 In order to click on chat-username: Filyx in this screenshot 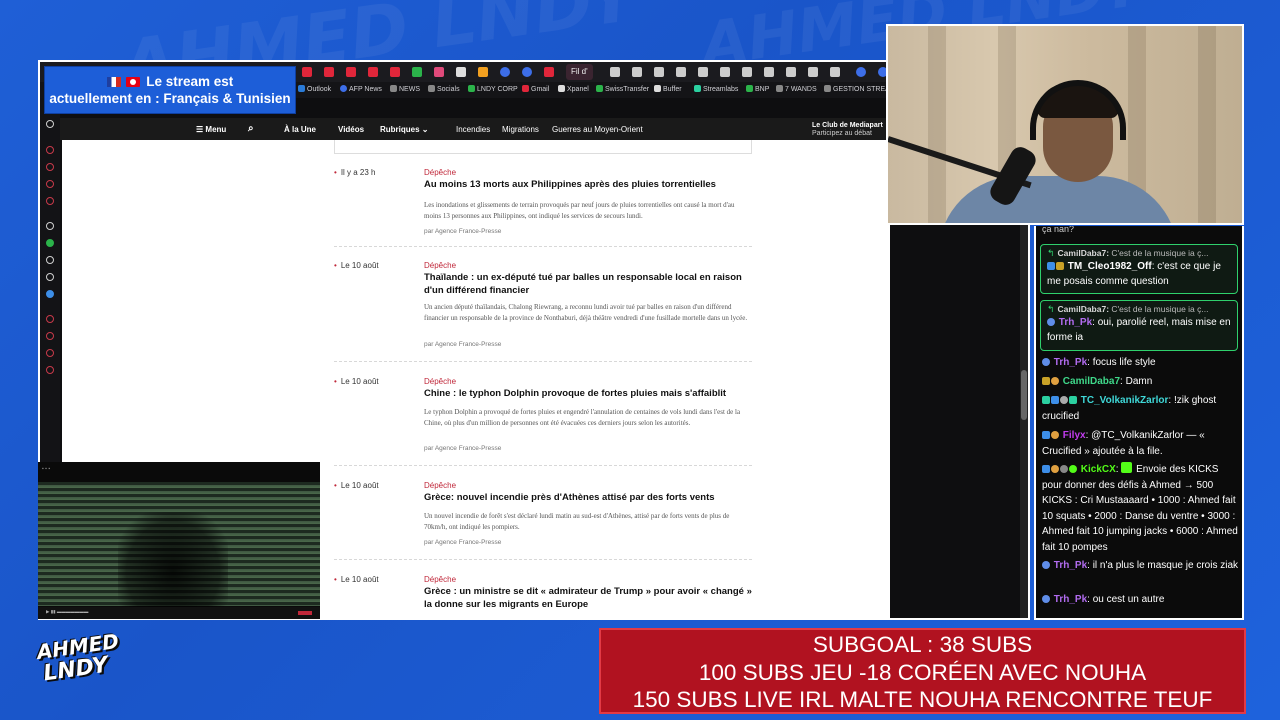, I will do `click(1074, 435)`.